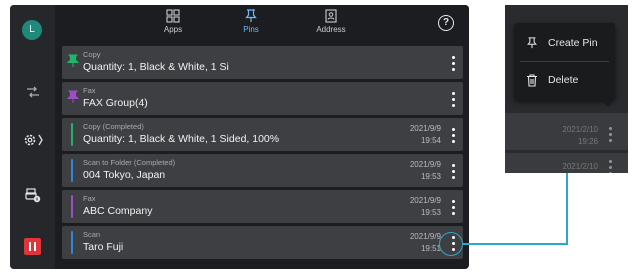  What do you see at coordinates (92, 54) in the screenshot?
I see `job-type: Copy` at bounding box center [92, 54].